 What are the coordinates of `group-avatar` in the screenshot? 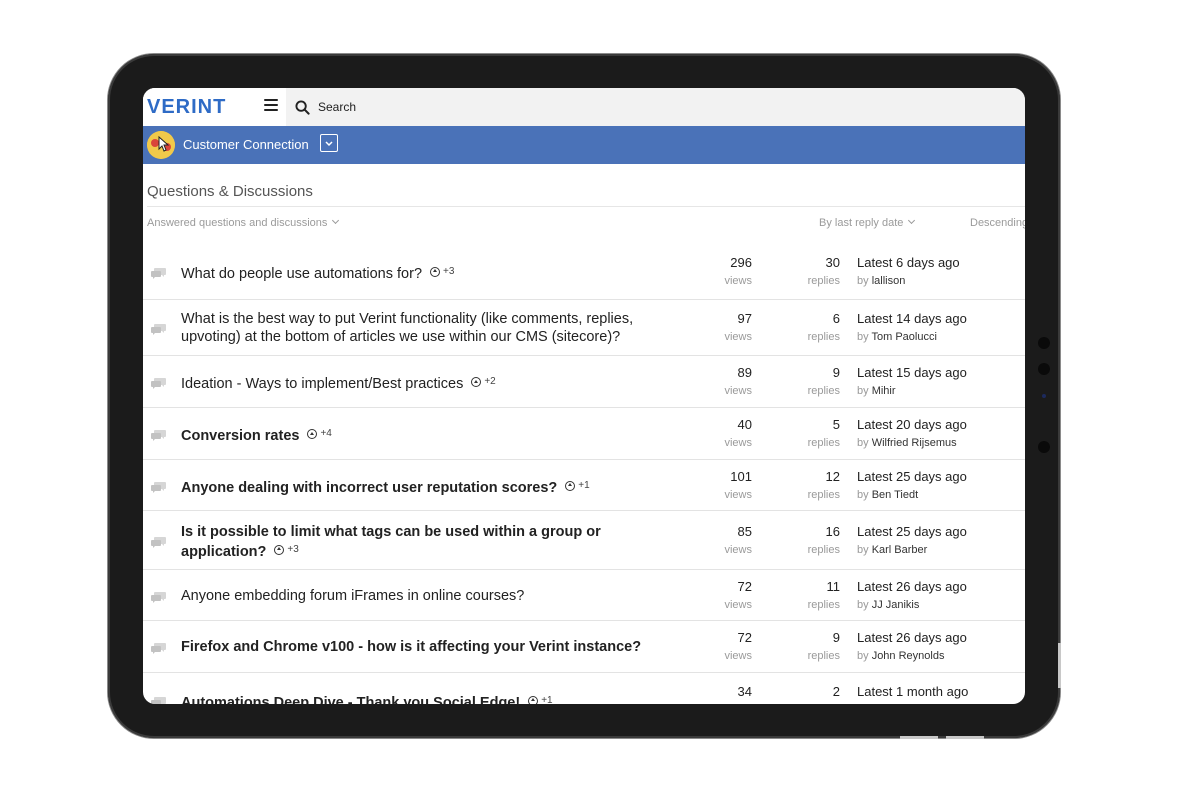 It's located at (161, 145).